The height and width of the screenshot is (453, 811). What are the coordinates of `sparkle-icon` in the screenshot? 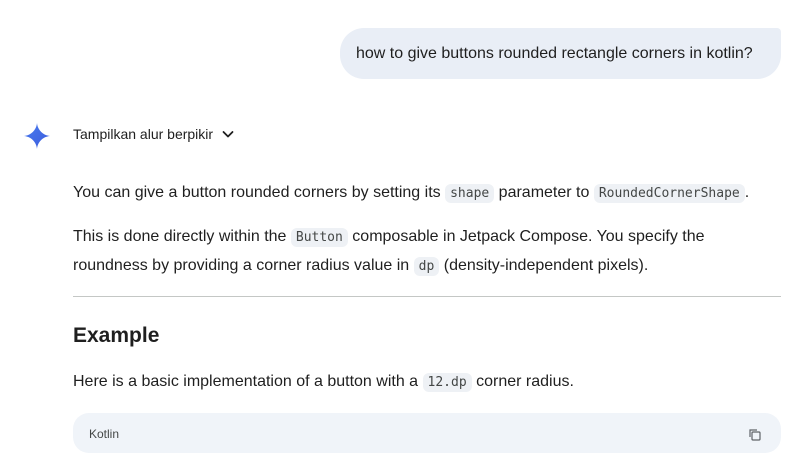 It's located at (37, 136).